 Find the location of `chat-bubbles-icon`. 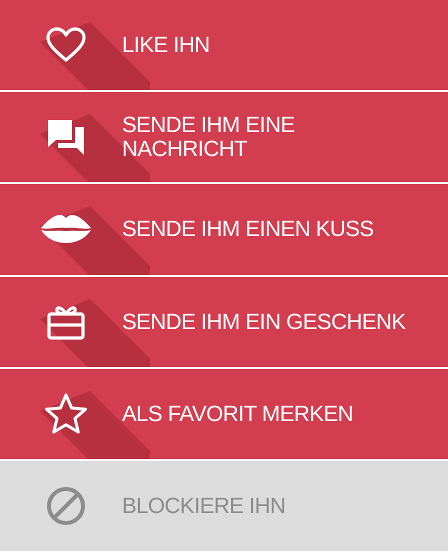

chat-bubbles-icon is located at coordinates (66, 137).